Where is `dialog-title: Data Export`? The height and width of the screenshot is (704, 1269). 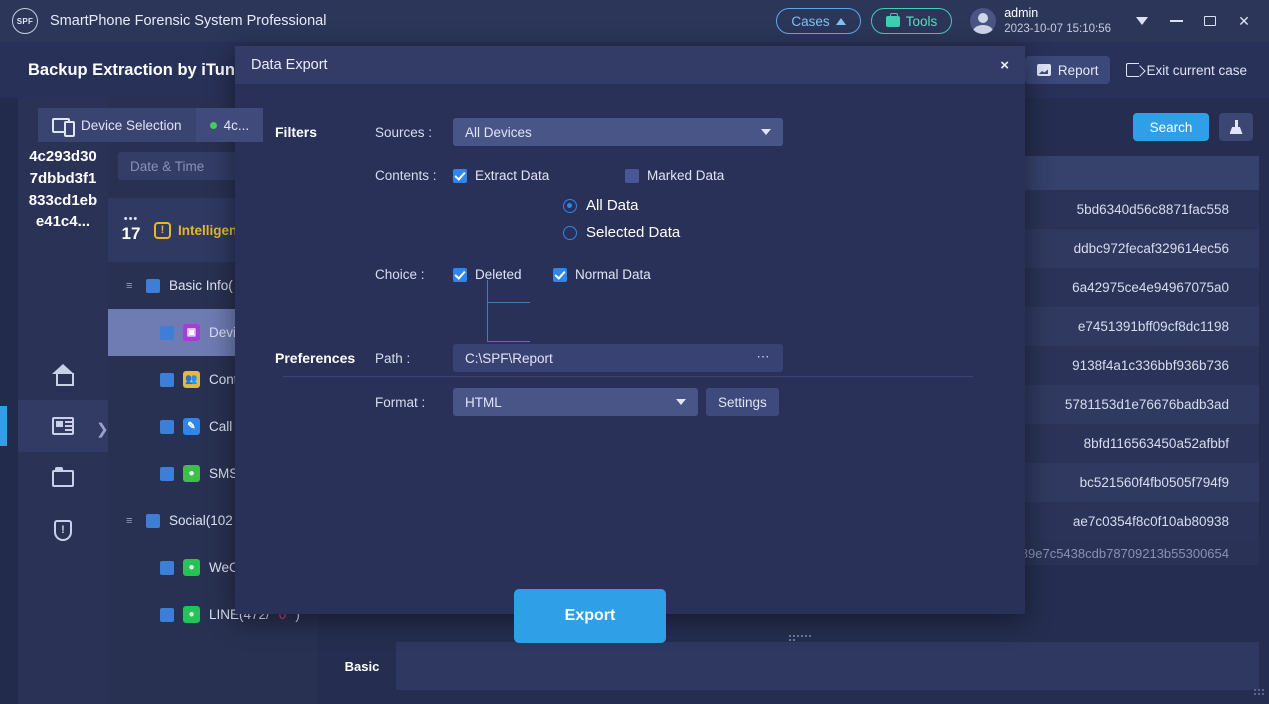
dialog-title: Data Export is located at coordinates (289, 65).